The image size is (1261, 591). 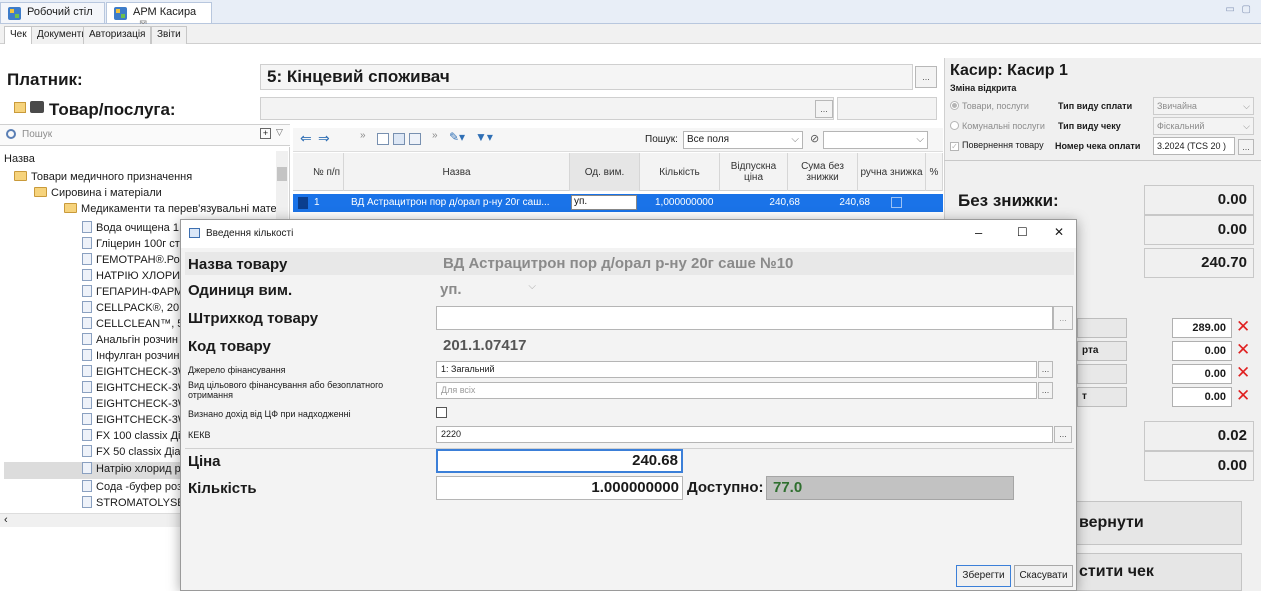 I want to click on tree-item: STROMATOLYSER, so click(x=132, y=504).